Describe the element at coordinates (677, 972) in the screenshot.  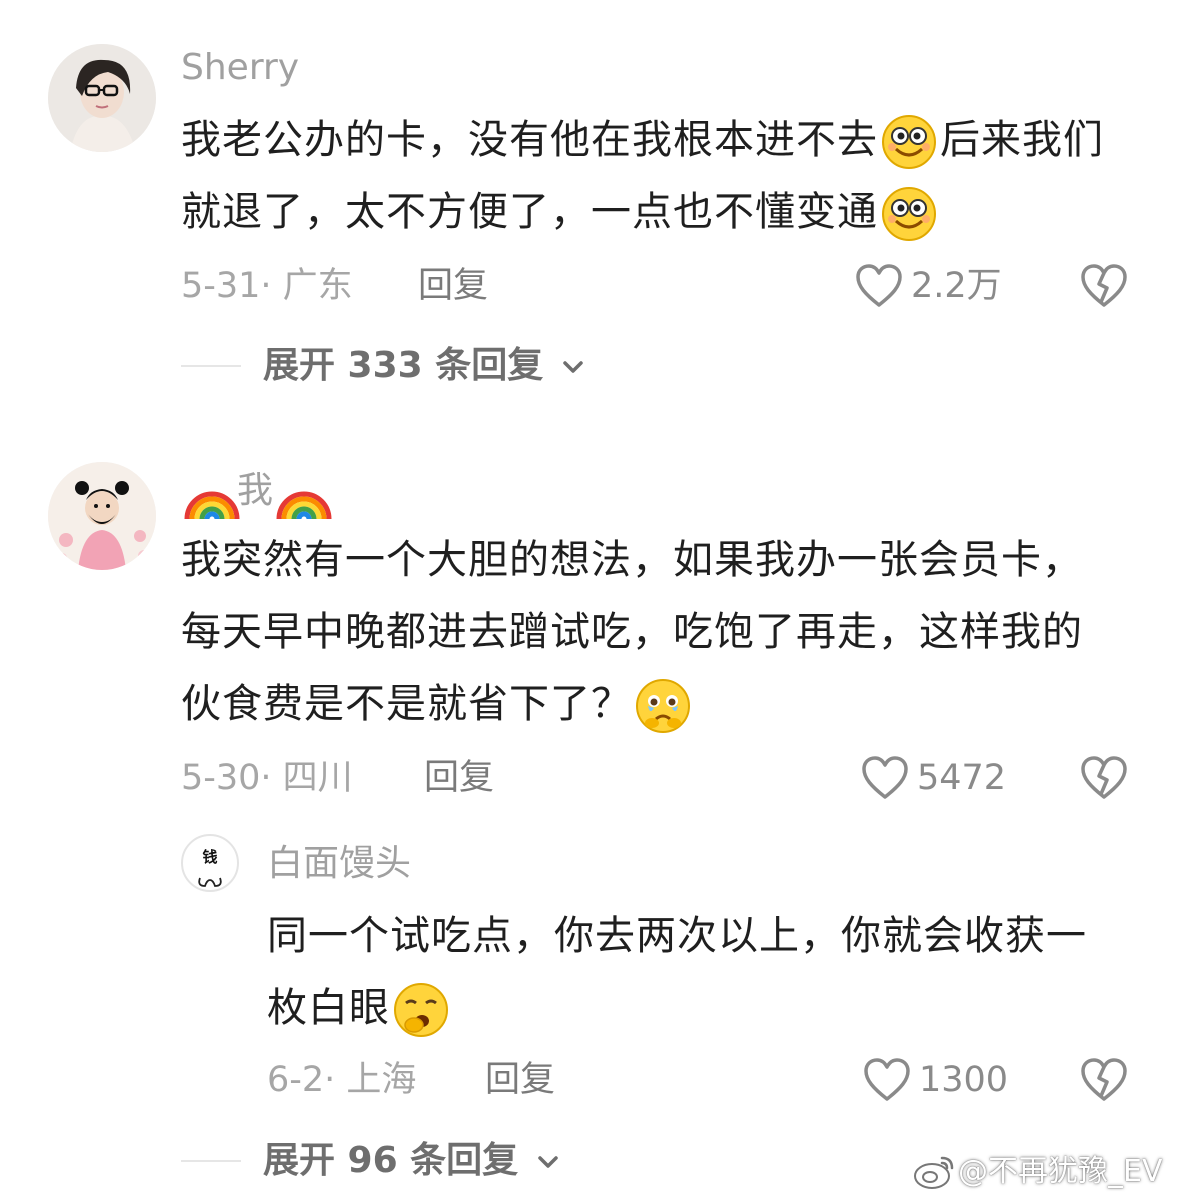
I see `reply-text-part: 同一个试吃点，你去两次以上，你就会收获一枚白眼` at that location.